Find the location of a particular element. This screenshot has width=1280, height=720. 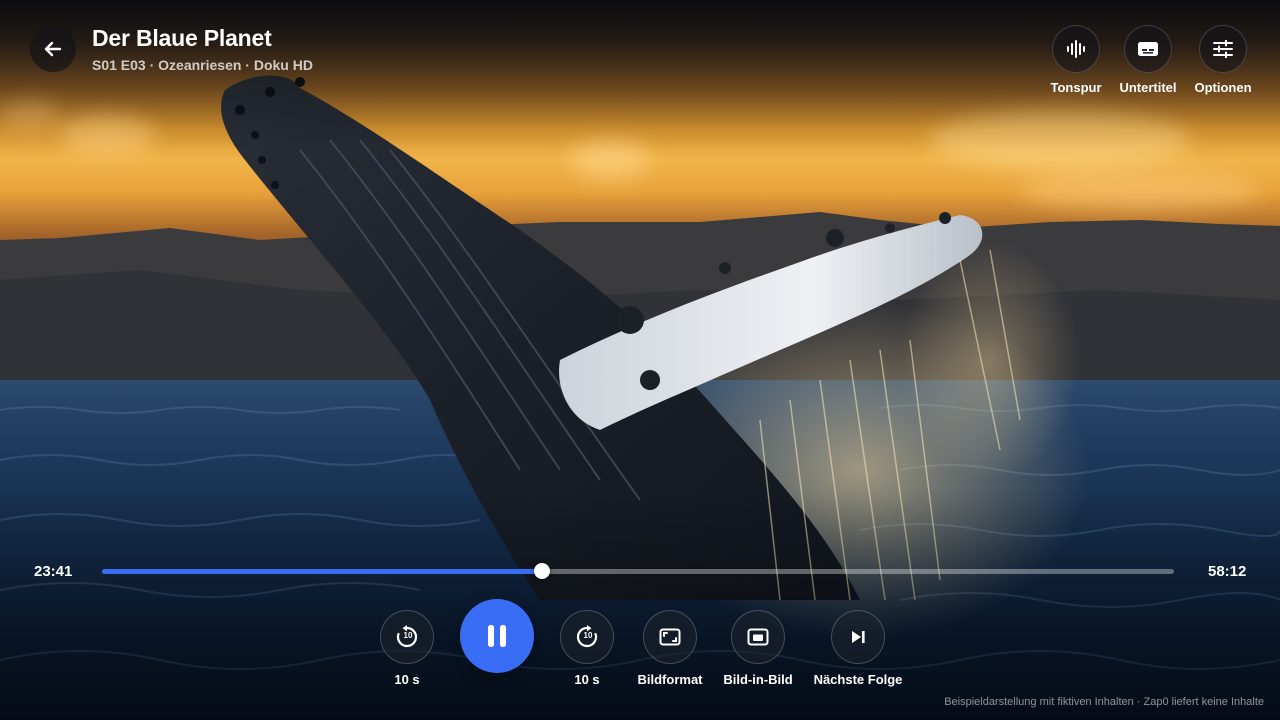

progress-fill is located at coordinates (322, 571).